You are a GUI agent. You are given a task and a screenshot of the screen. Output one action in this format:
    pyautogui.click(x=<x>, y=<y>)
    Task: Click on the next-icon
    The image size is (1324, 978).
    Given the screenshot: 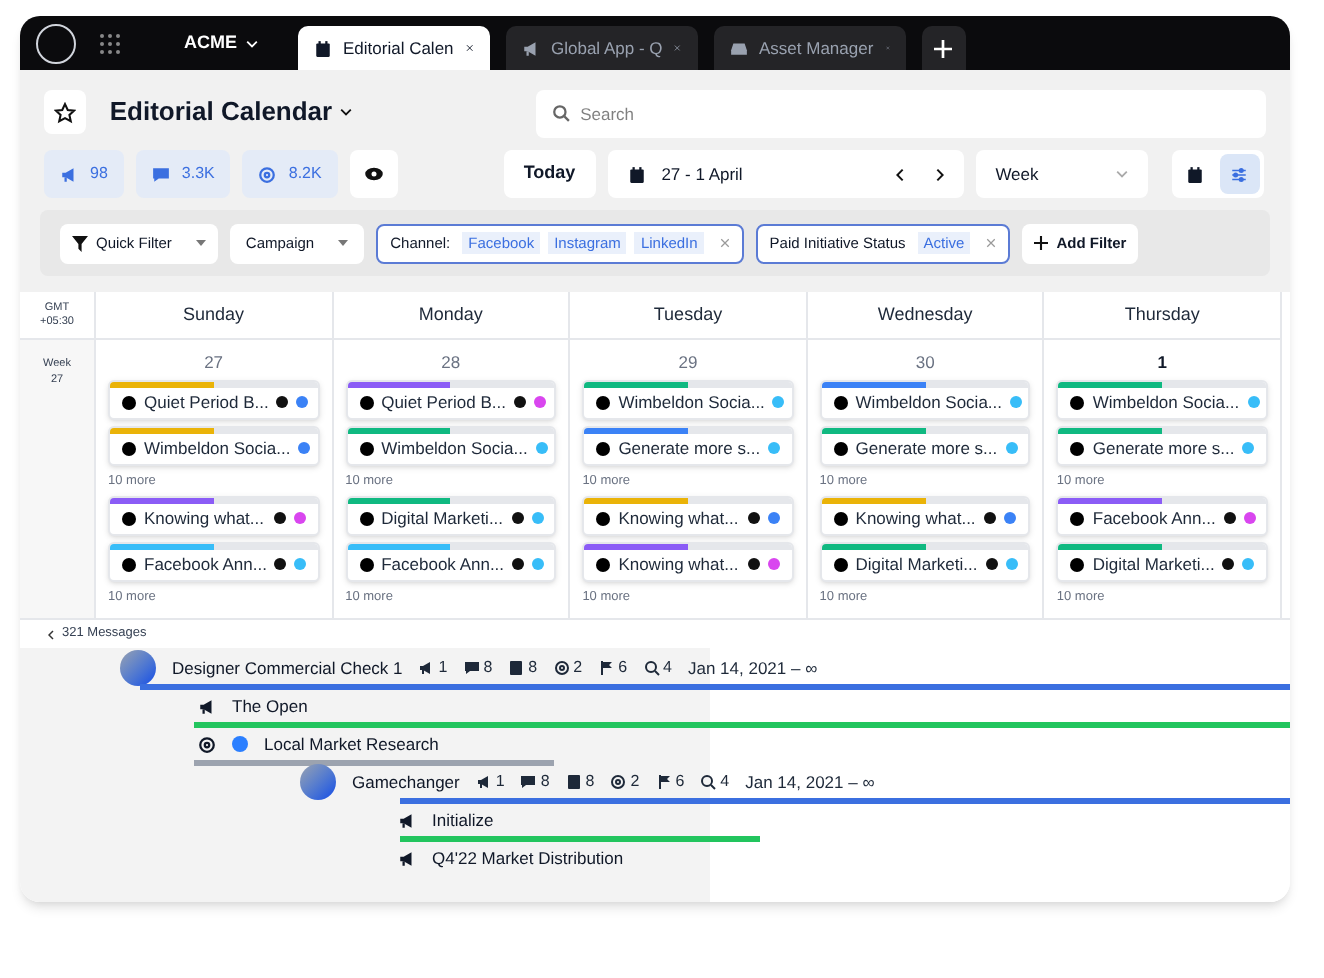 What is the action you would take?
    pyautogui.click(x=939, y=174)
    